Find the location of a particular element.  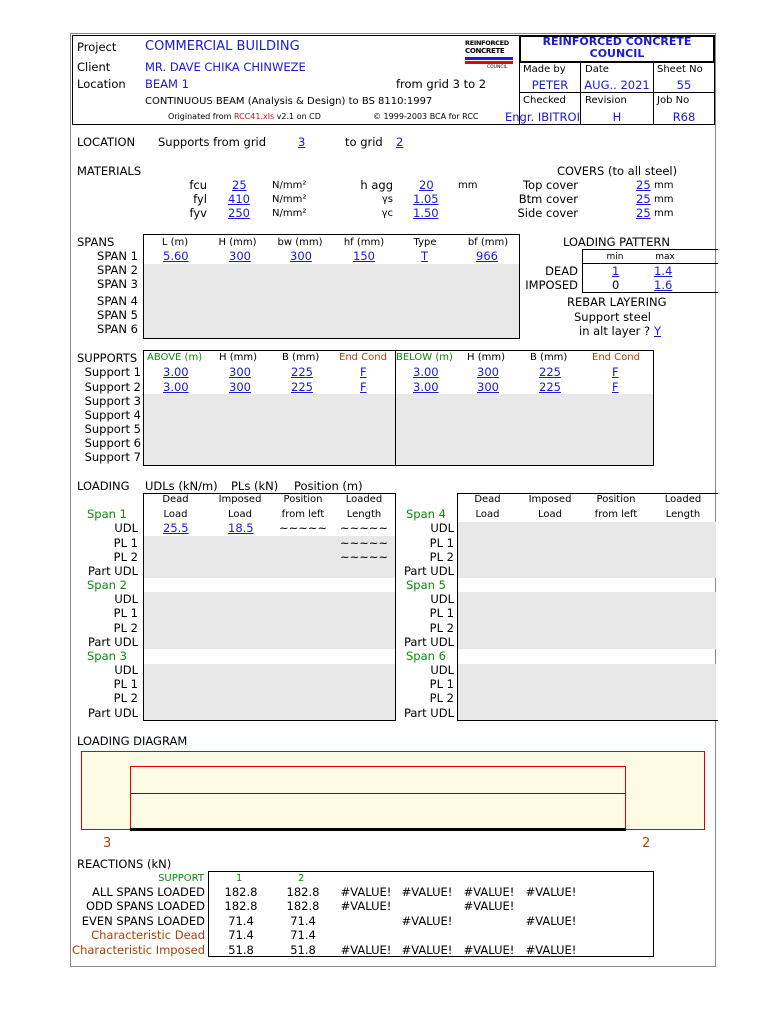

s2-above: 3.00 is located at coordinates (176, 387).